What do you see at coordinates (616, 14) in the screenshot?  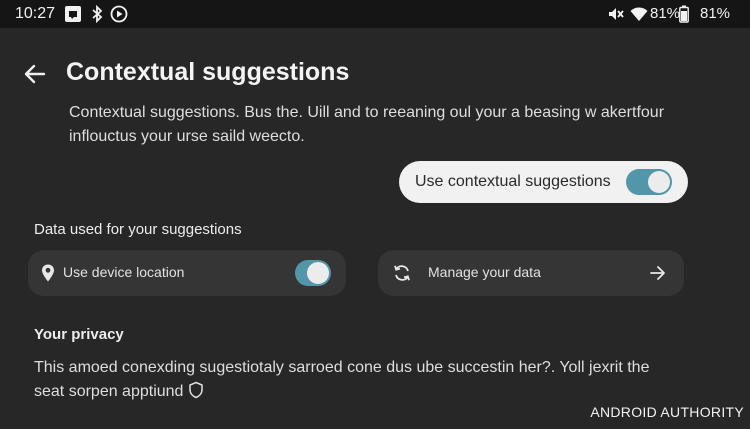 I see `mute-icon` at bounding box center [616, 14].